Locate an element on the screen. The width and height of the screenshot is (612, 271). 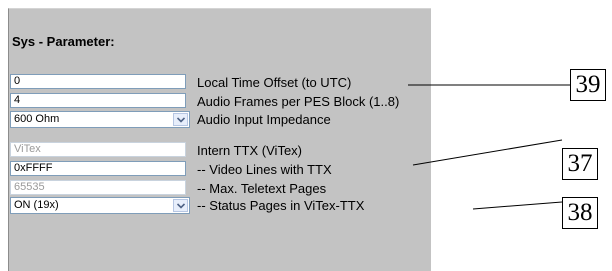
callout-box-39: 39 is located at coordinates (588, 85).